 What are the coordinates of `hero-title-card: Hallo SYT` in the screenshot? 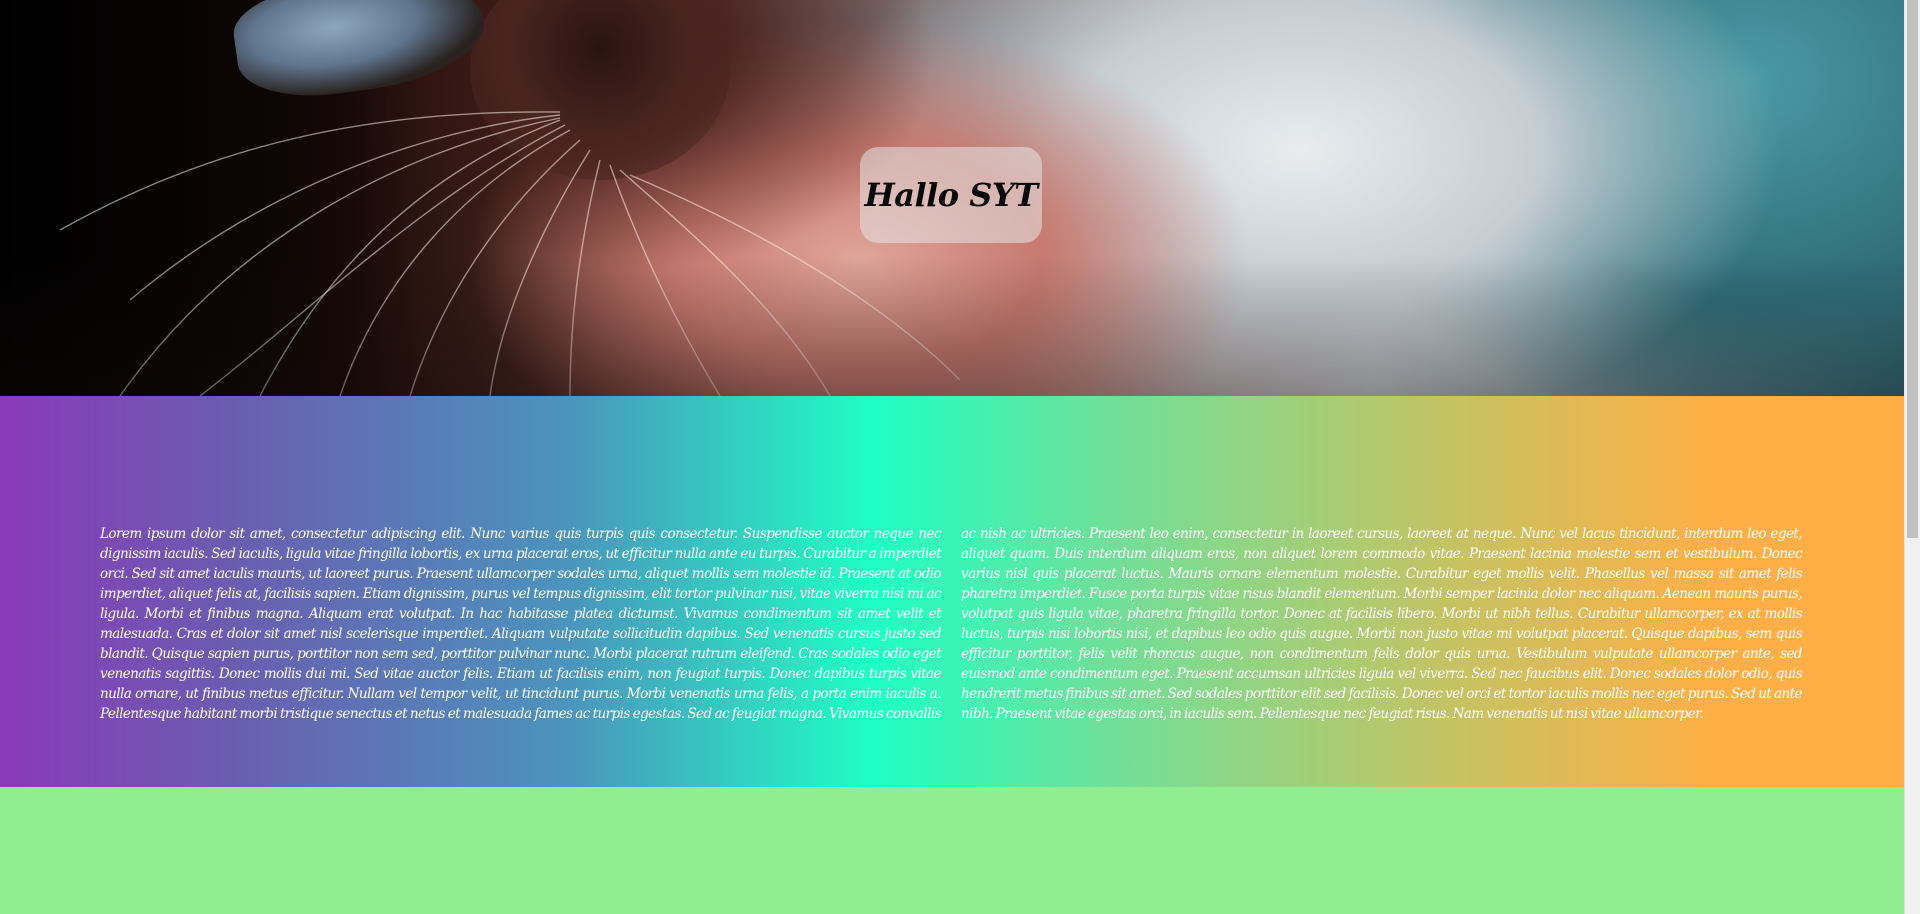 It's located at (951, 195).